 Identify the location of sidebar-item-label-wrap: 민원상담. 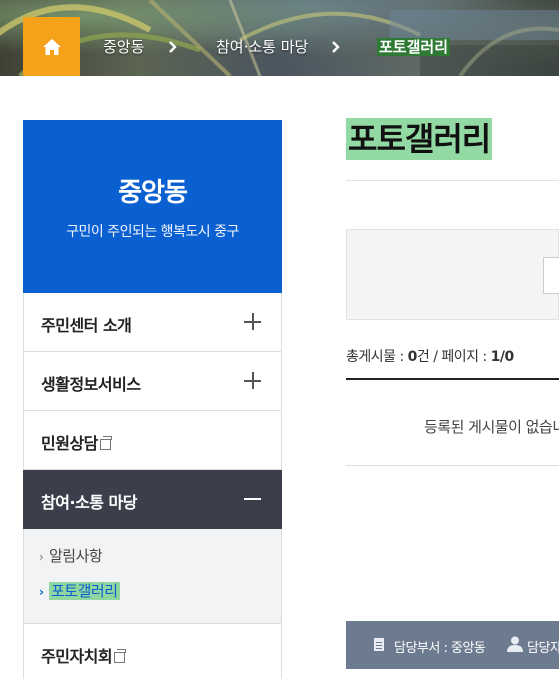
(76, 442).